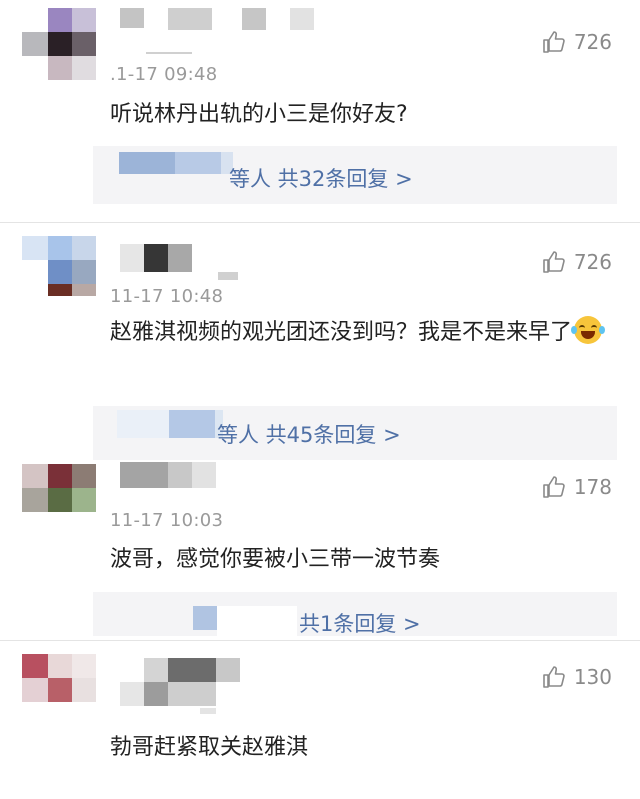  I want to click on comment-time: 11-17 10:03, so click(167, 520).